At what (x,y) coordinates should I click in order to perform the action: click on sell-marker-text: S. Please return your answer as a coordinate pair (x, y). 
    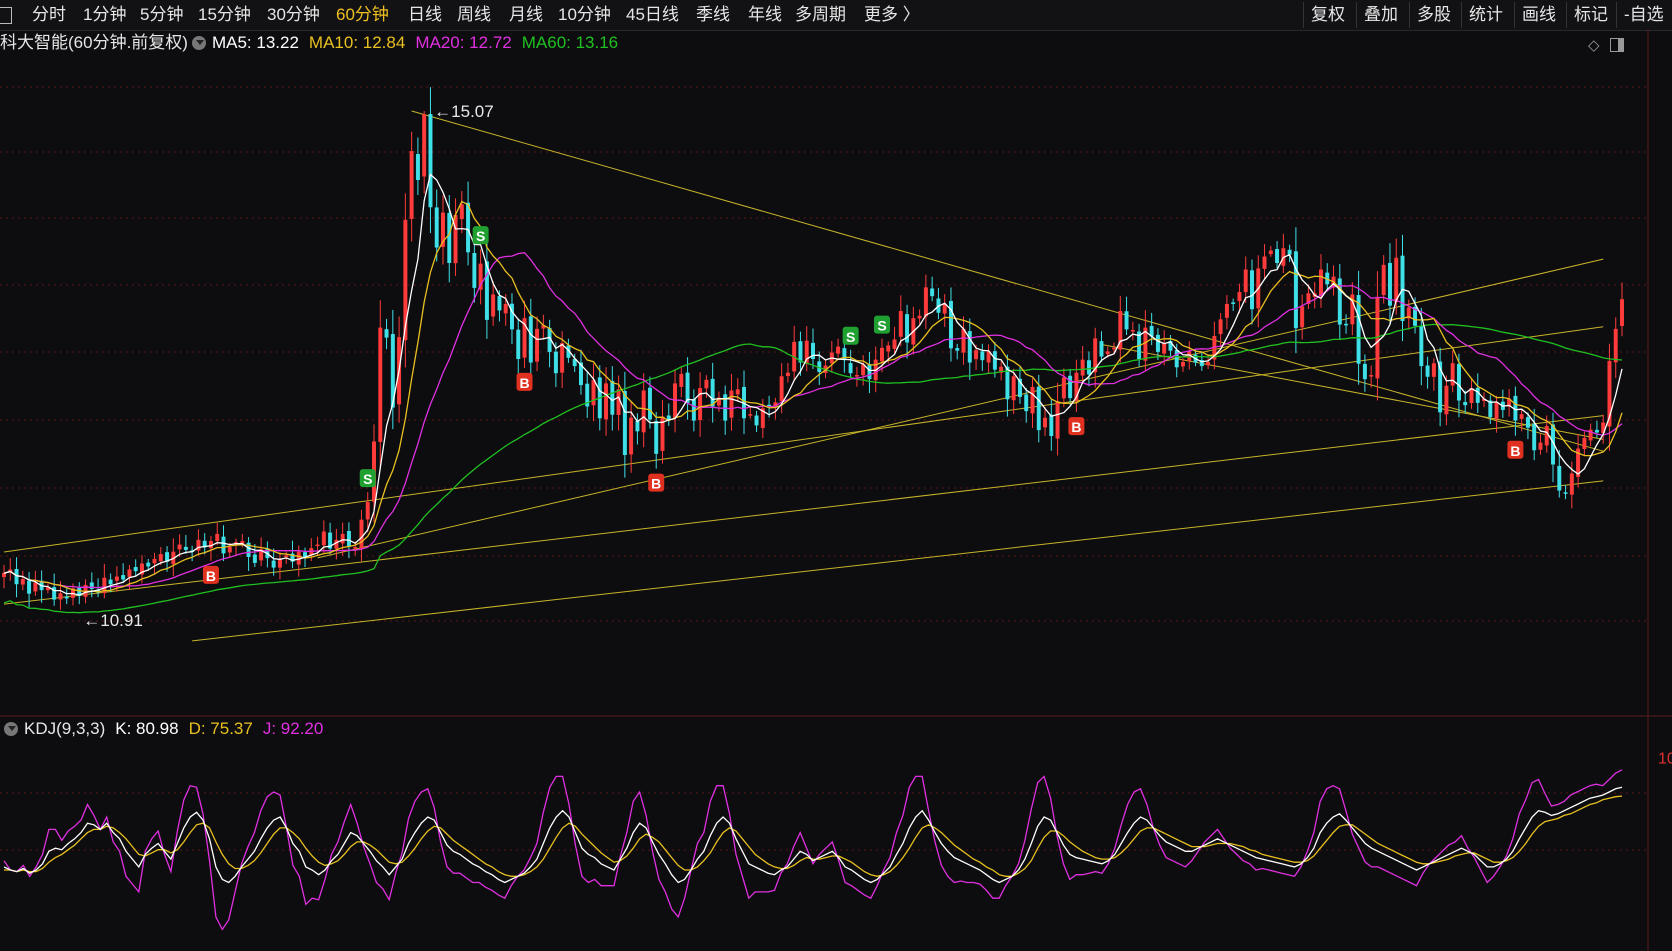
    Looking at the image, I should click on (367, 479).